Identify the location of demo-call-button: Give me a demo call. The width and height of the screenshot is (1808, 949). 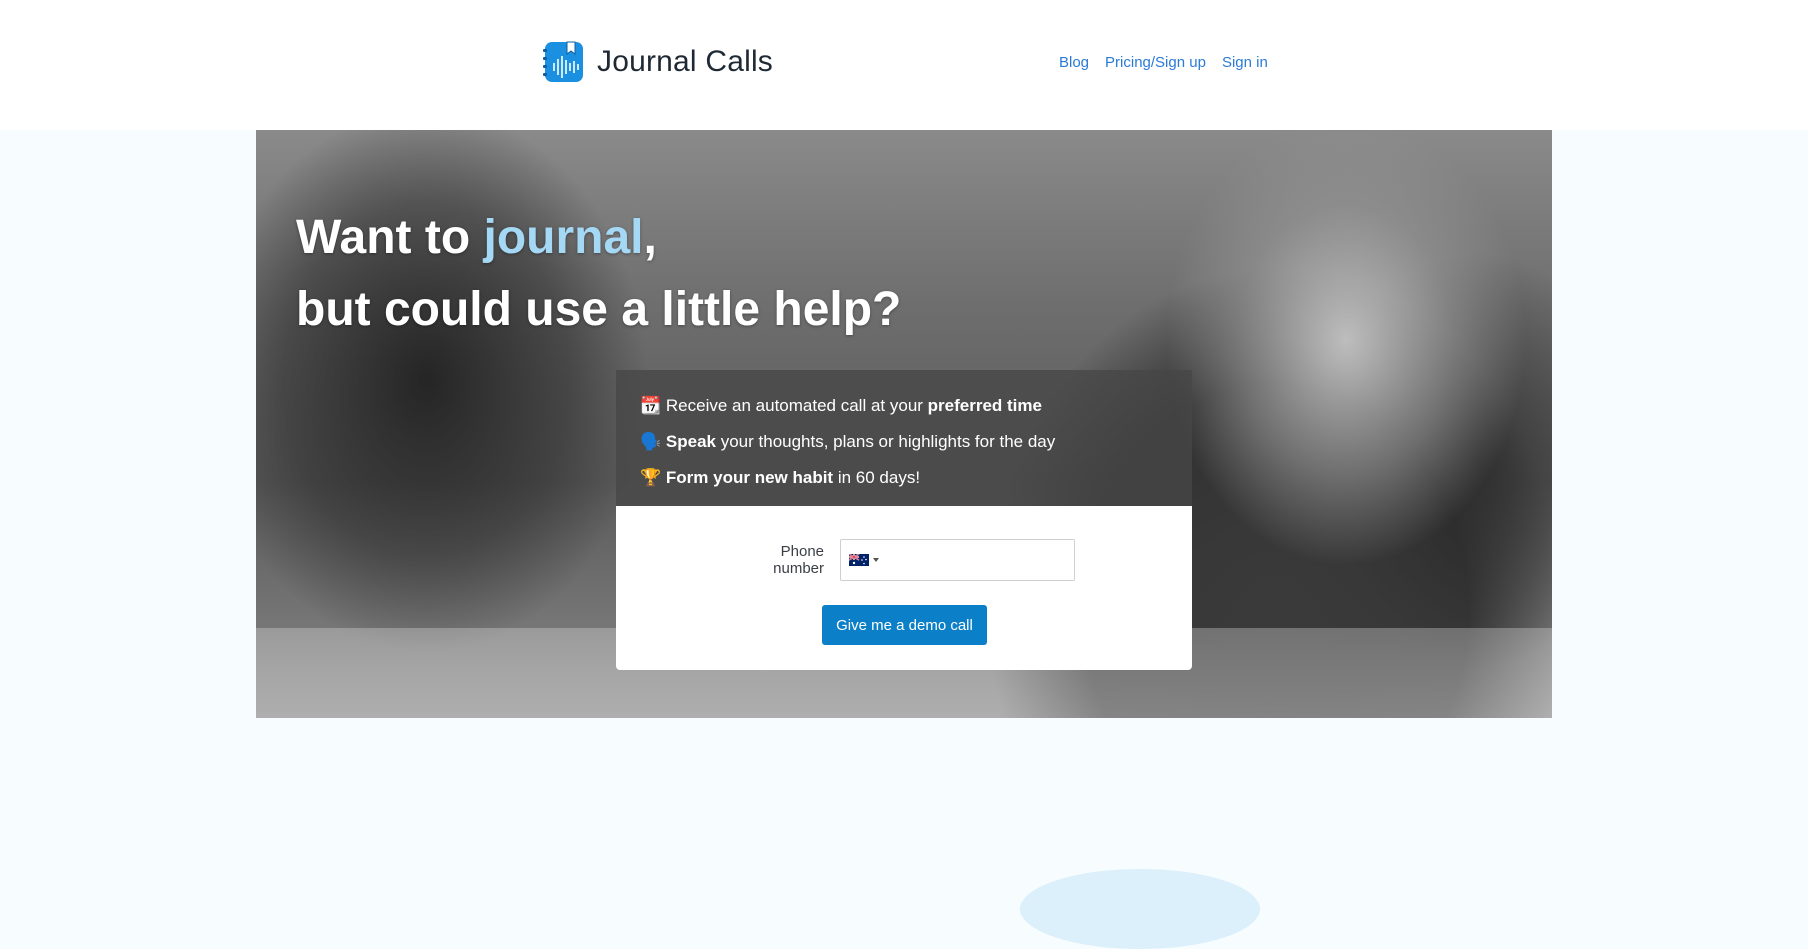
(904, 625).